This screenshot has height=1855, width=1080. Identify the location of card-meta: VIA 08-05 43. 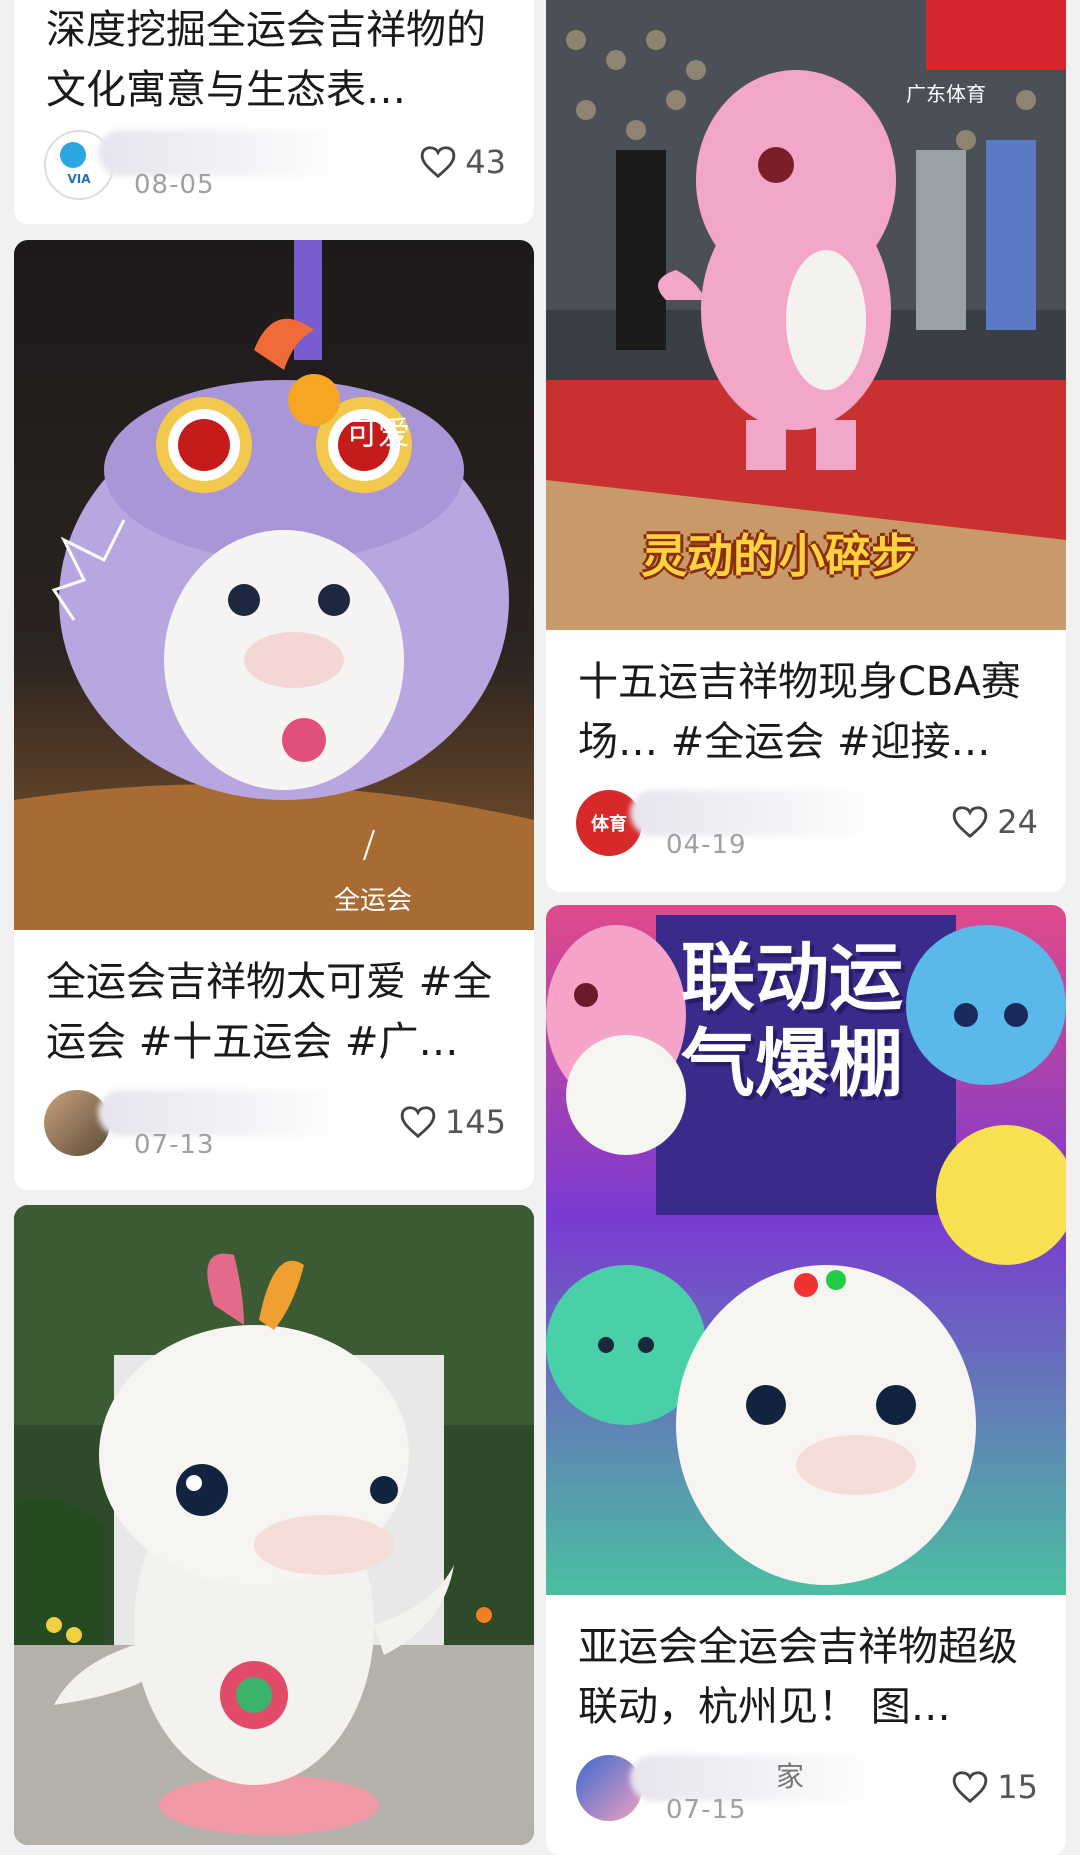
(275, 160).